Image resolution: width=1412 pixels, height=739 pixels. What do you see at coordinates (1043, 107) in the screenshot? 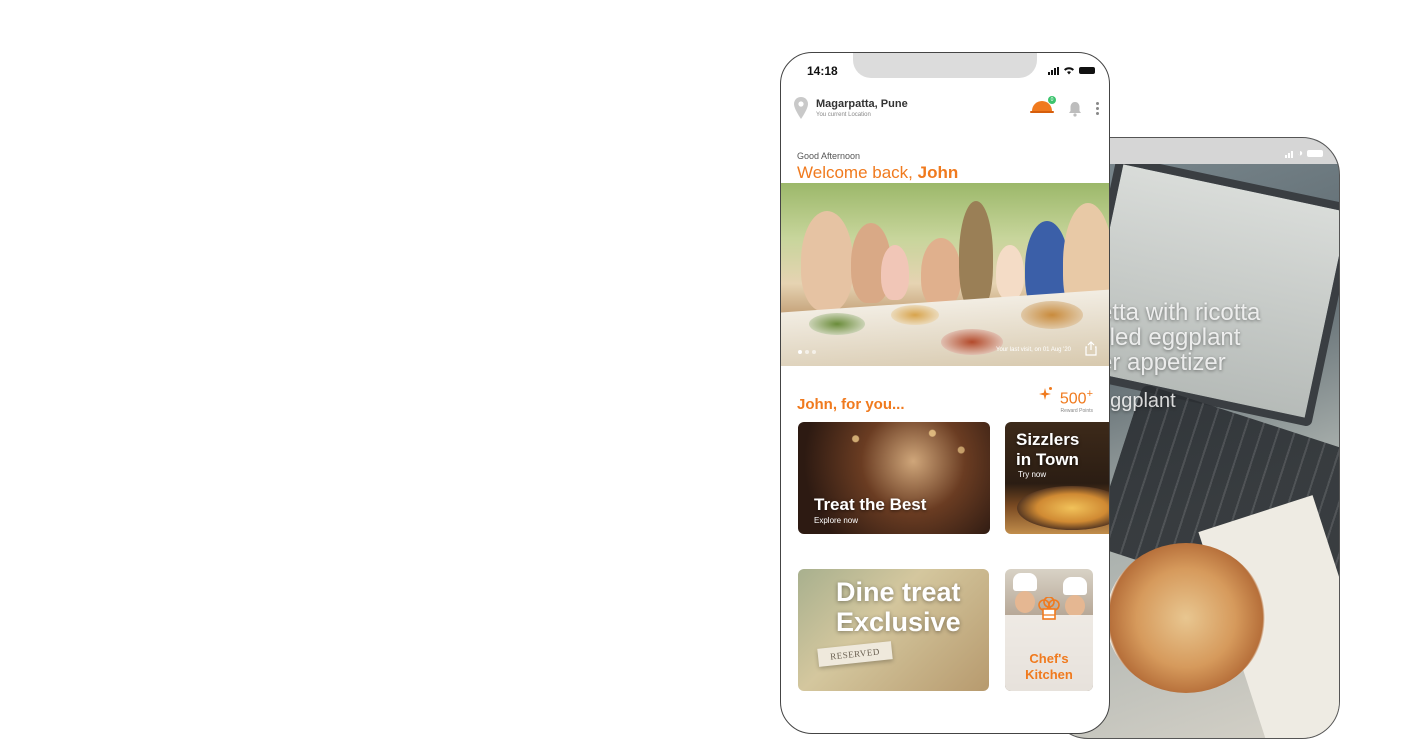
I see `cart-button: 0` at bounding box center [1043, 107].